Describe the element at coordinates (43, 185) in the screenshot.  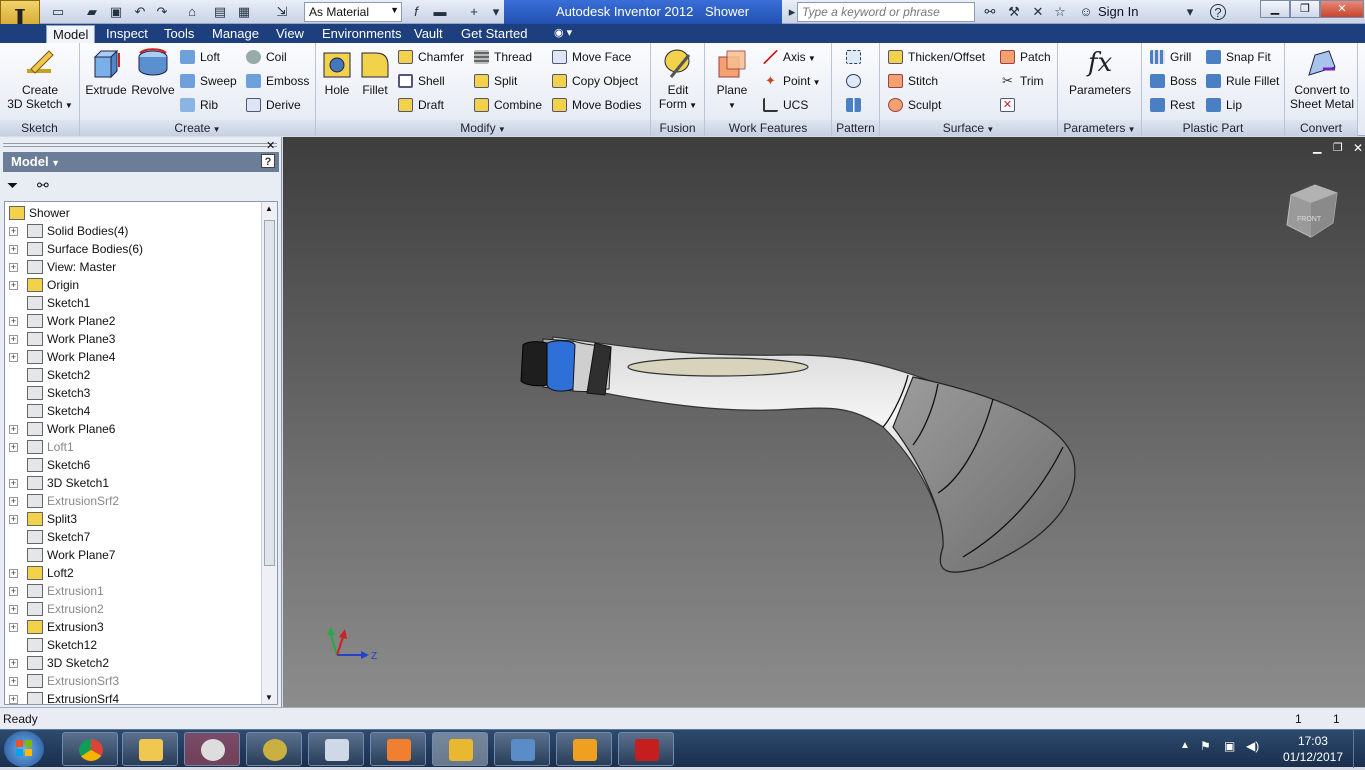
I see `find-binoculars-icon: ⚯` at that location.